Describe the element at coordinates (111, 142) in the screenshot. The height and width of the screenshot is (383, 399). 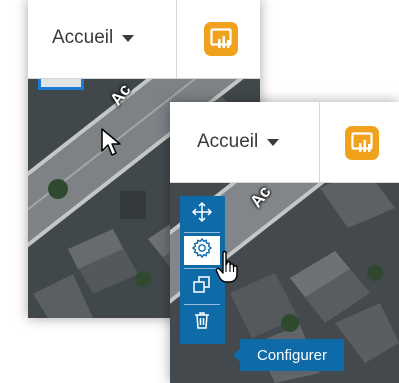
I see `mouse-cursor-icon` at that location.